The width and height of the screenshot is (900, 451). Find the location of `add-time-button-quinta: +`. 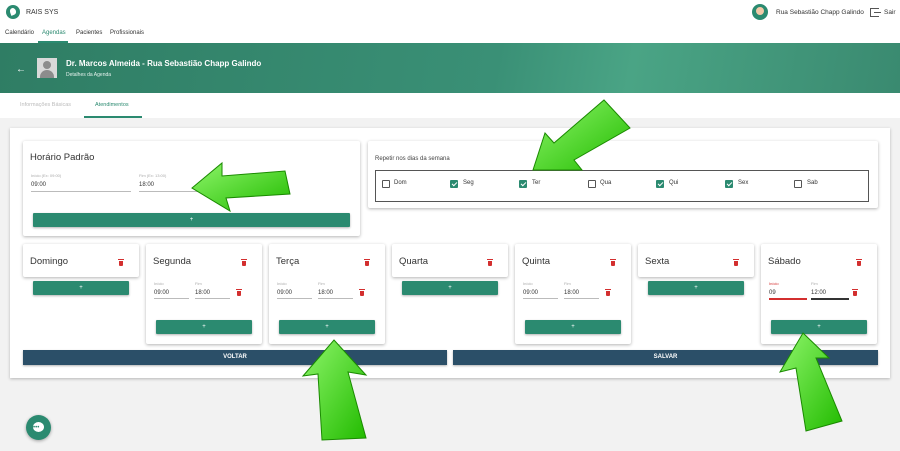

add-time-button-quinta: + is located at coordinates (573, 327).